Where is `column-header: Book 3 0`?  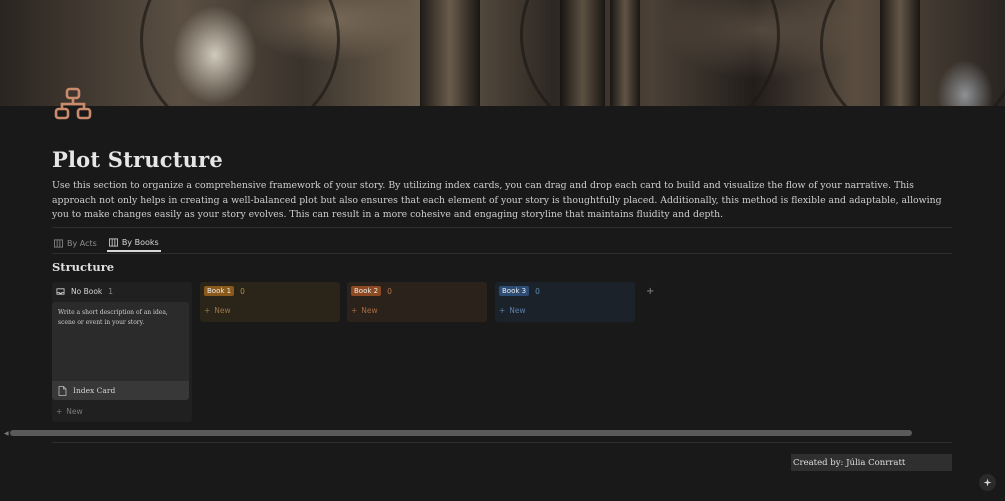
column-header: Book 3 0 is located at coordinates (565, 291).